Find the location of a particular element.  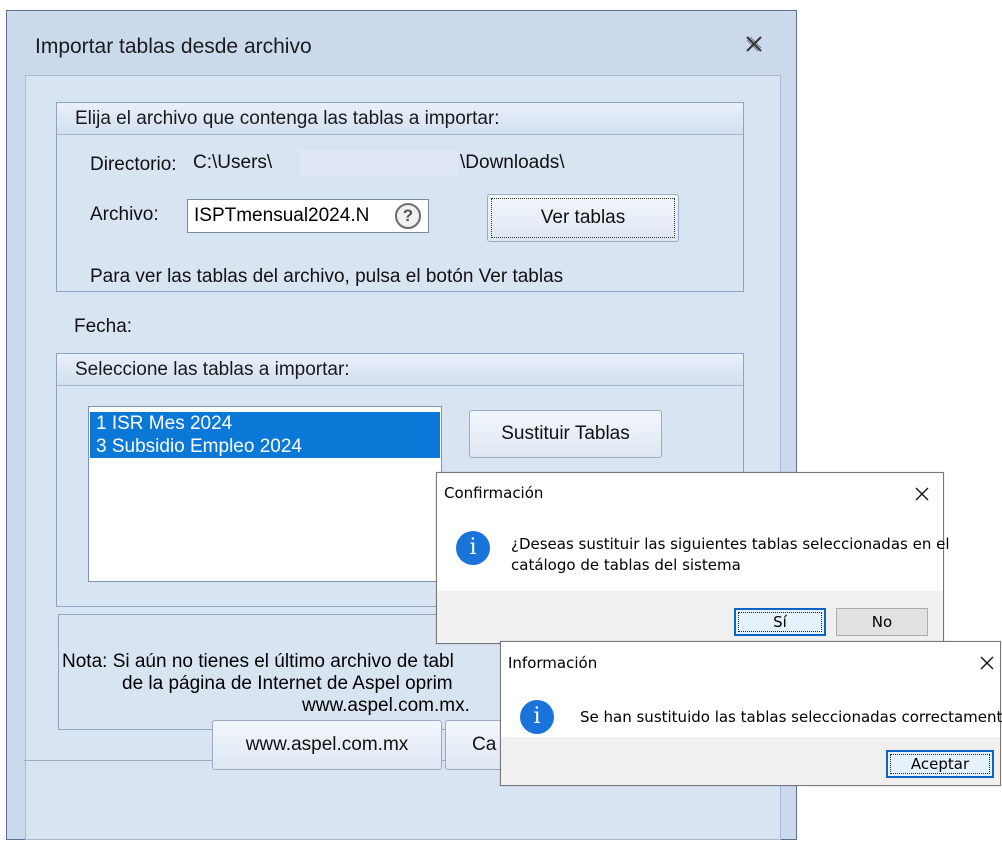

replace-tables-button: Sustituir Tablas is located at coordinates (565, 434).